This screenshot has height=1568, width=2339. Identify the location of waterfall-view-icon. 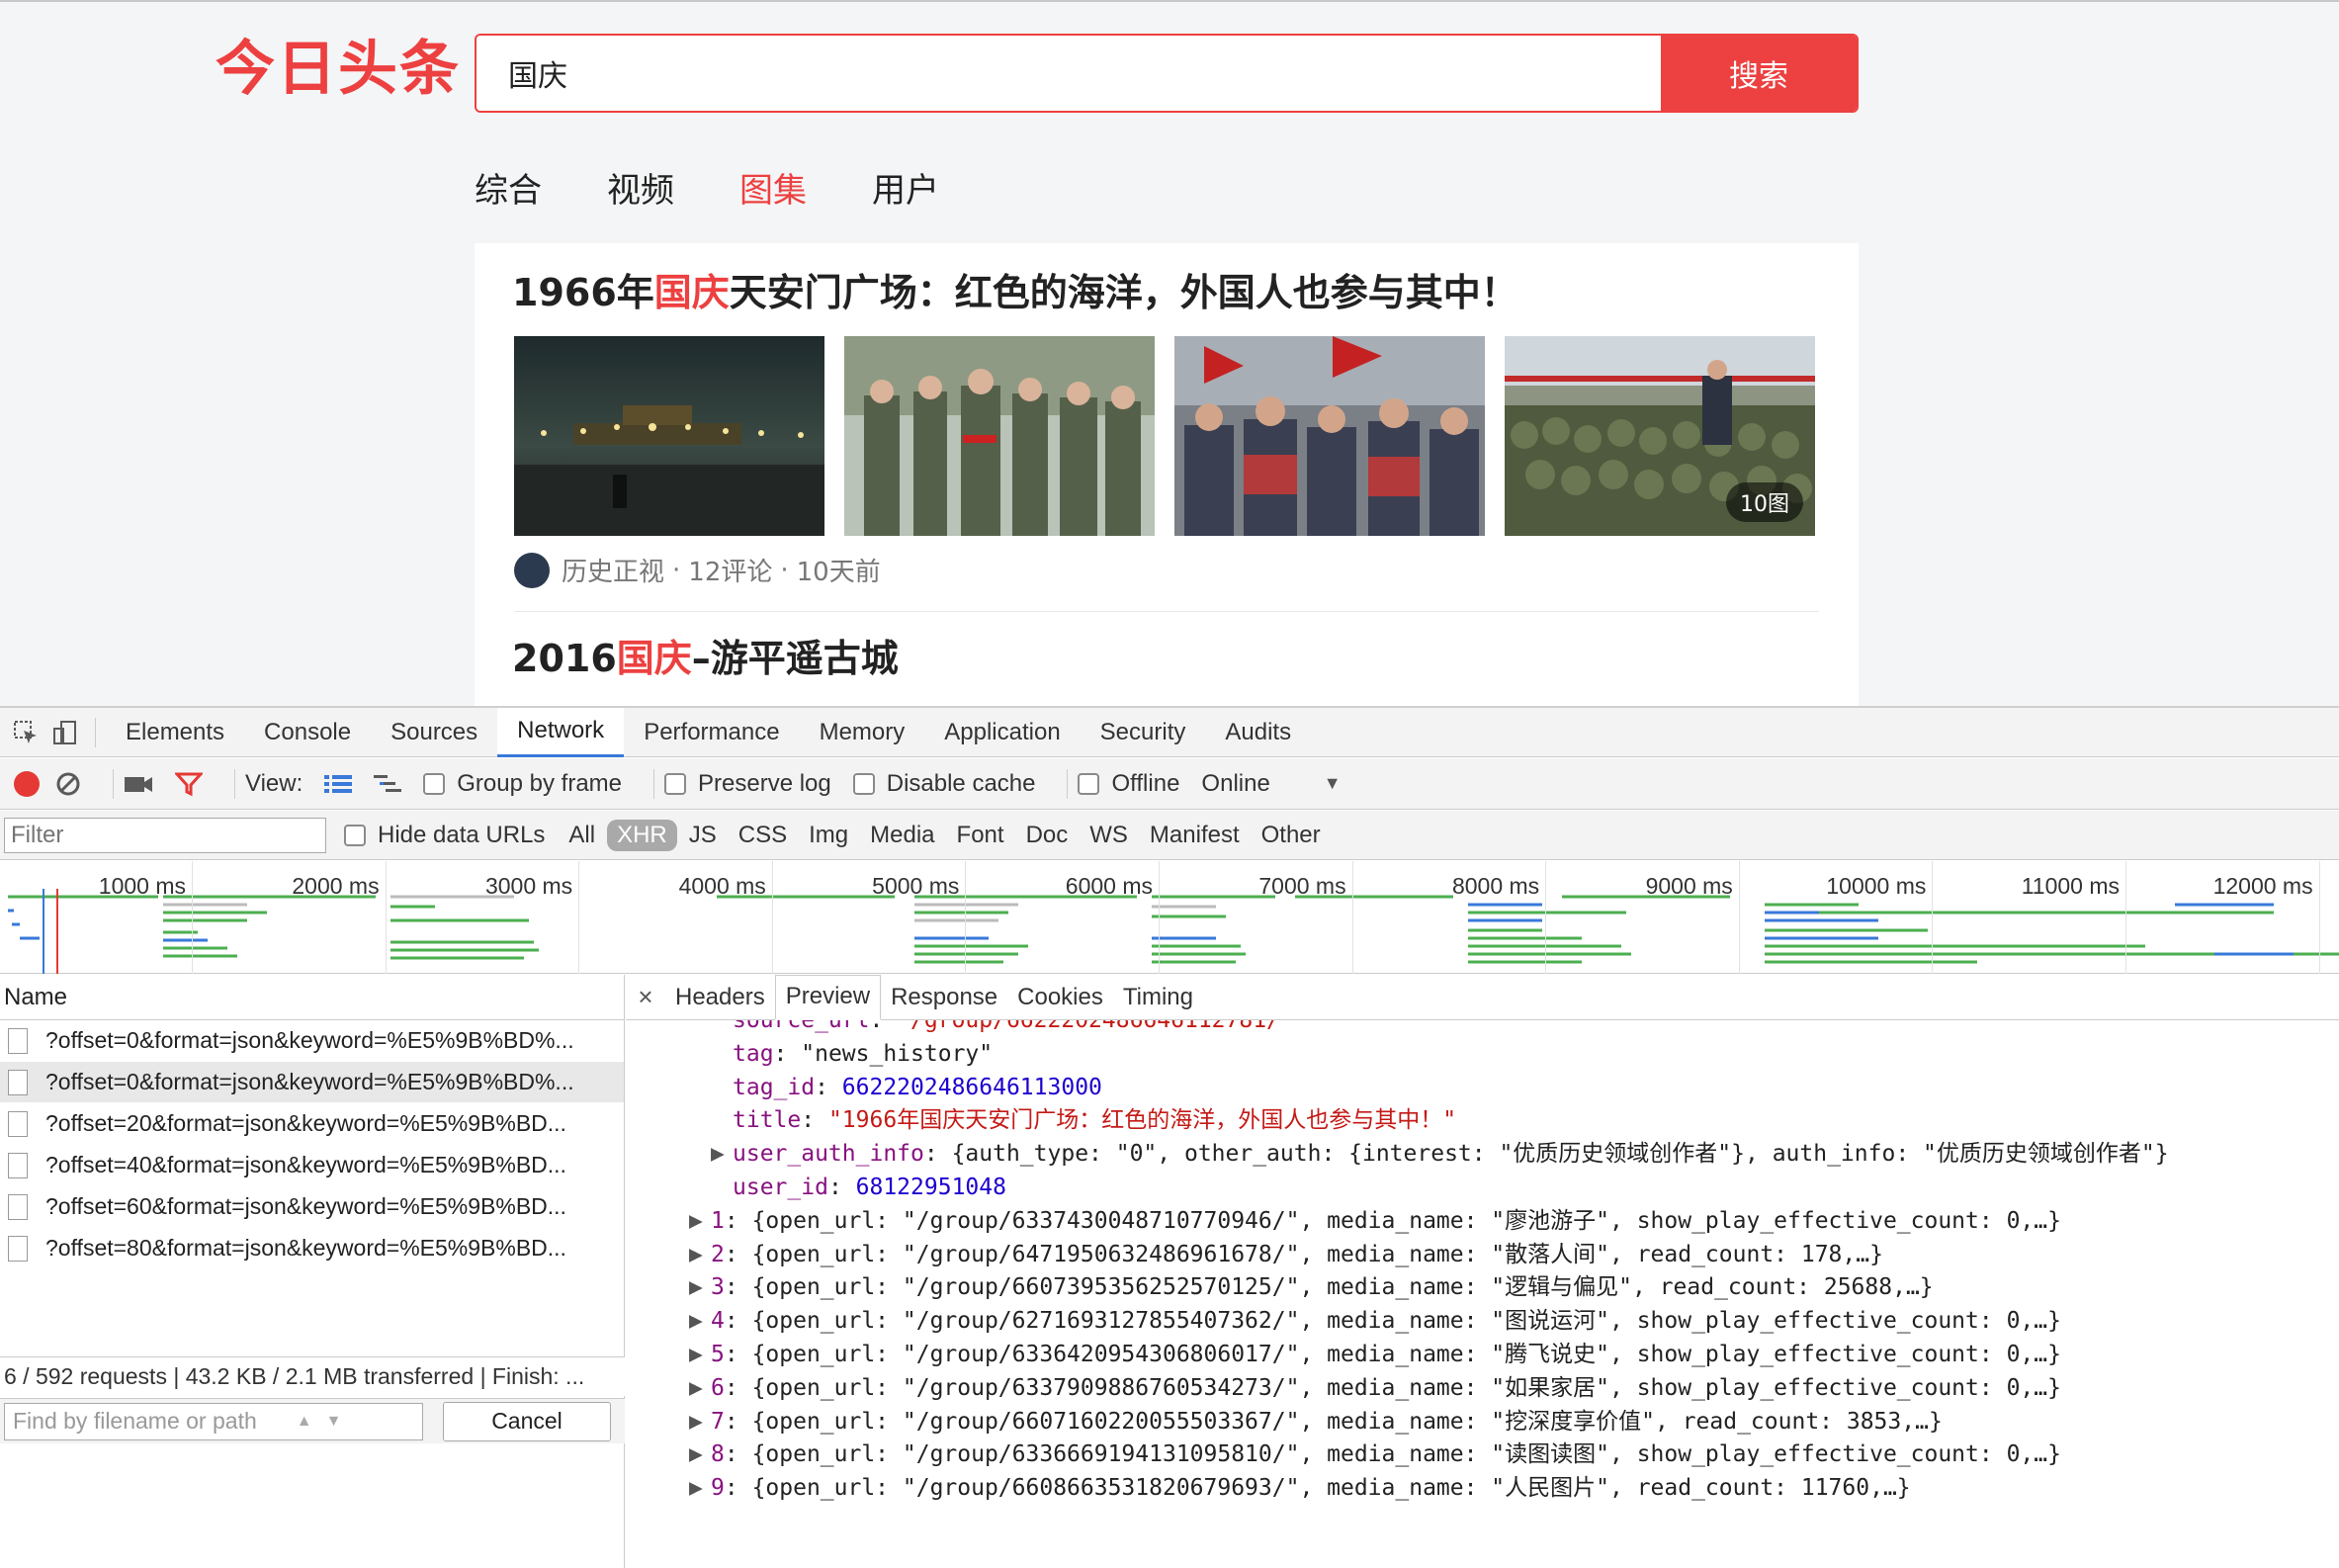
(388, 784).